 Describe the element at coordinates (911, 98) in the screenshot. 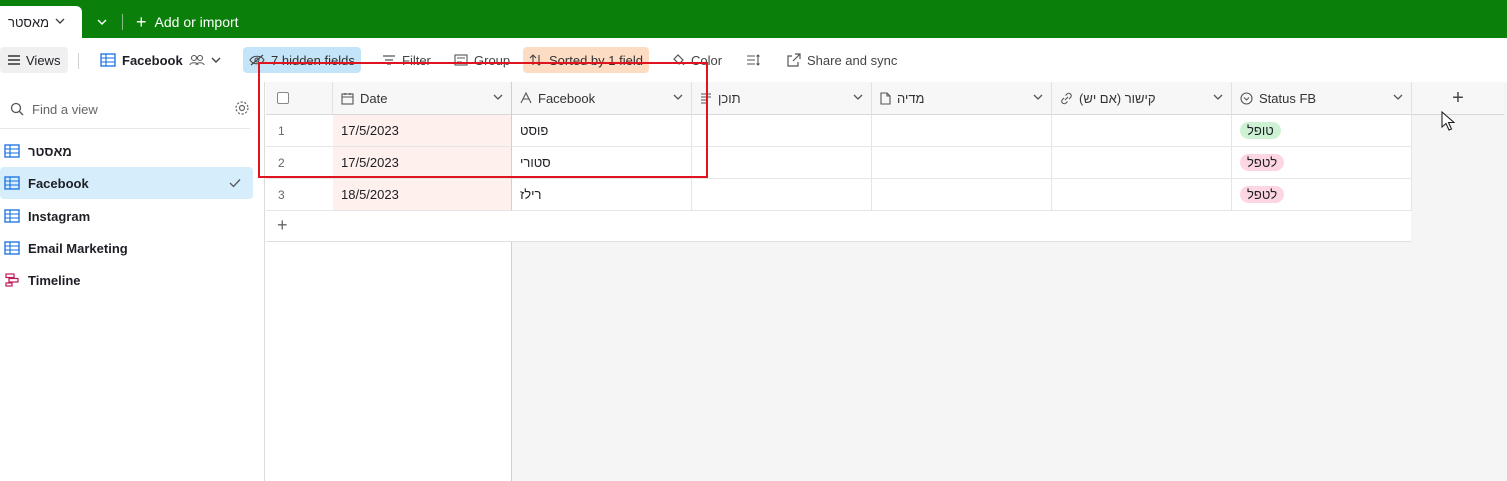

I see `column-header-label: מדיה` at that location.